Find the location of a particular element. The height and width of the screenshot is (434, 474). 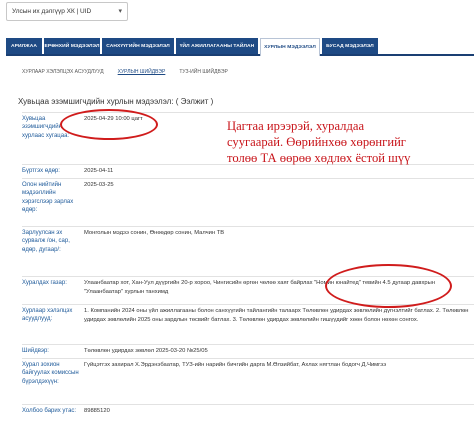

tab-activity-report: ҮЙЛ АЖИЛЛАГААНЫ ТАЙЛАН is located at coordinates (217, 46).